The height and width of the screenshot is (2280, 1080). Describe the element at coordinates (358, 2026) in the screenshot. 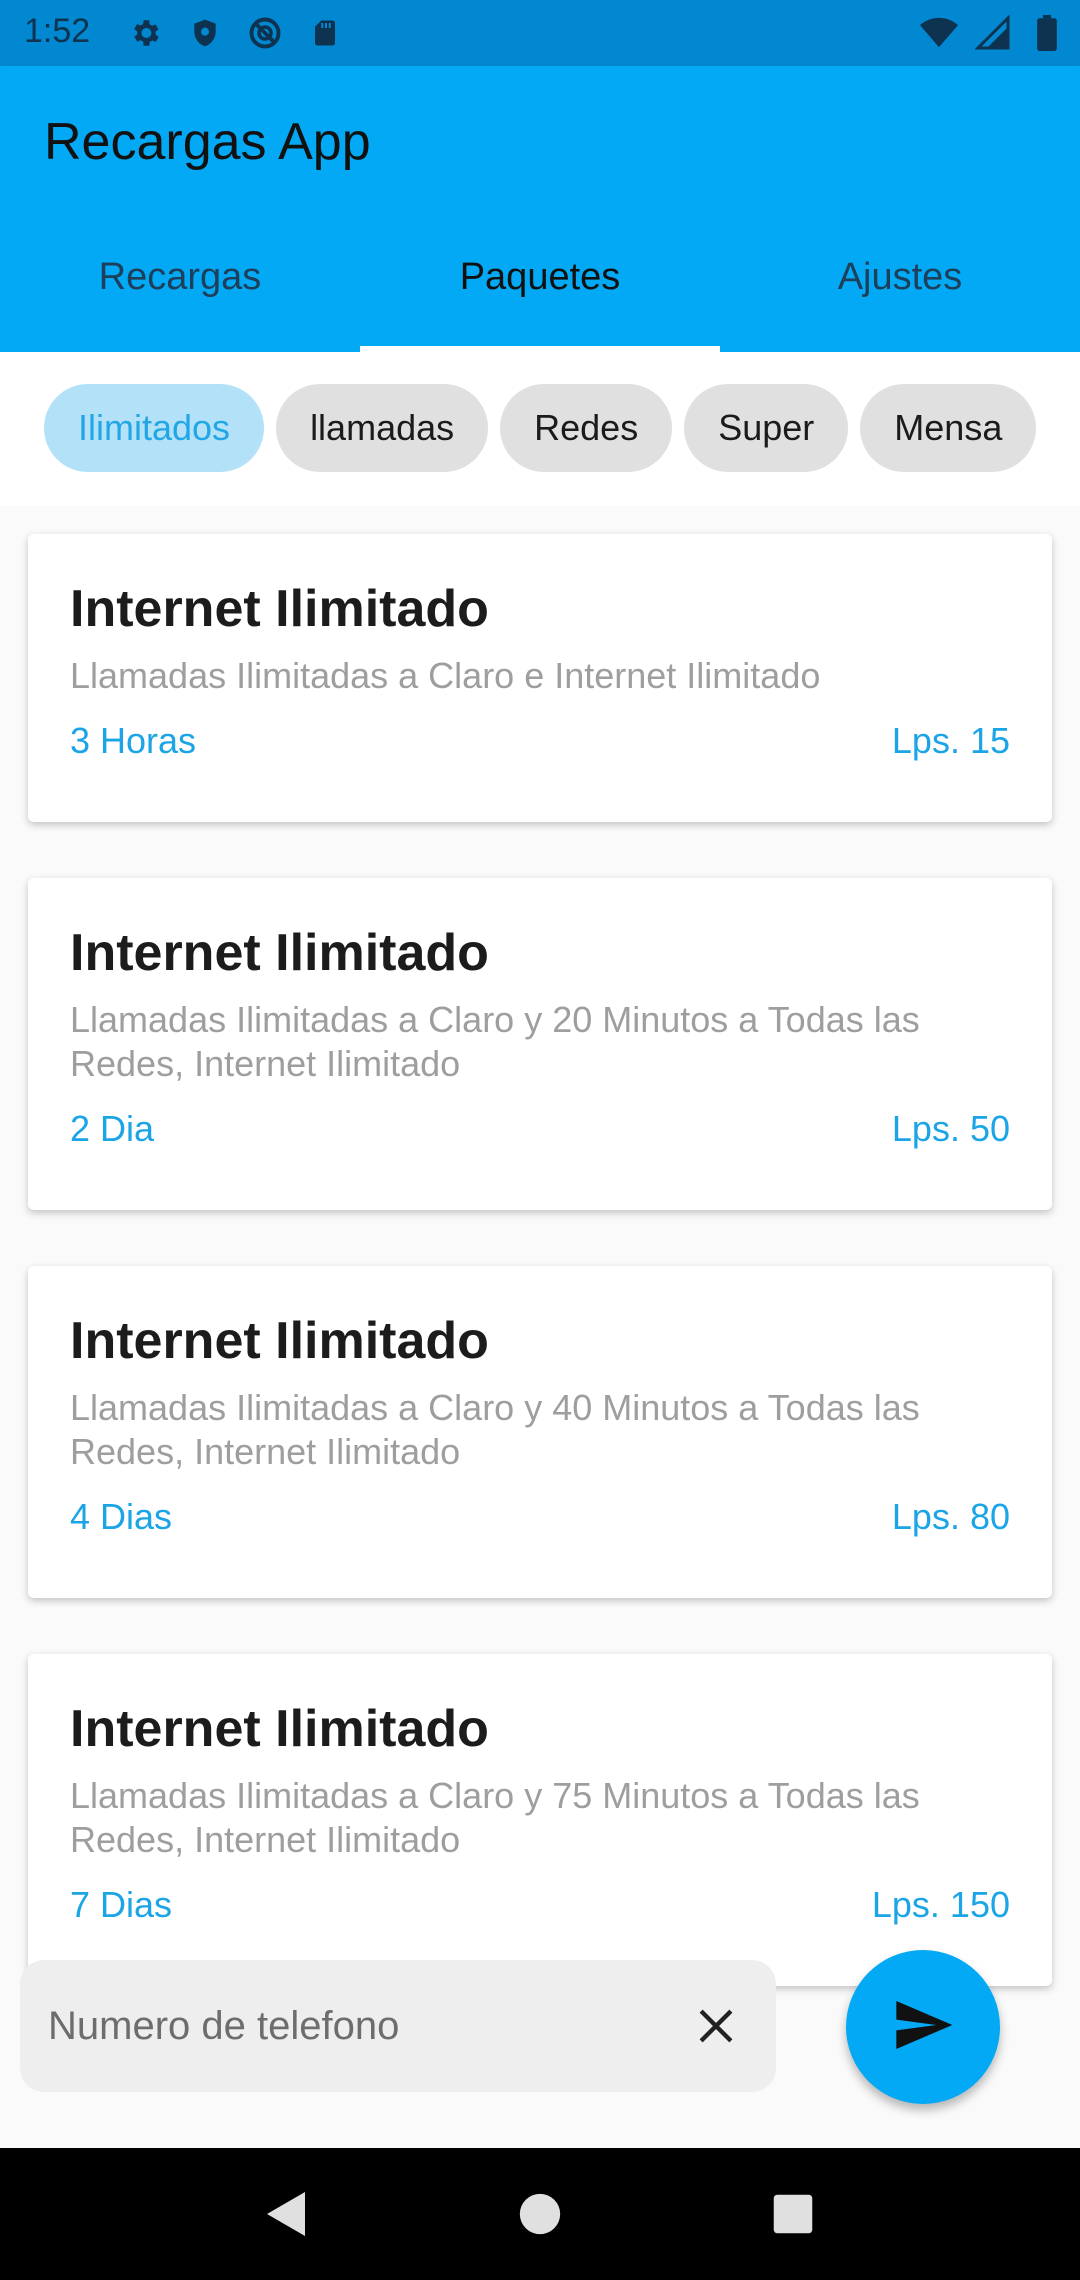

I see `phone-number-input` at that location.